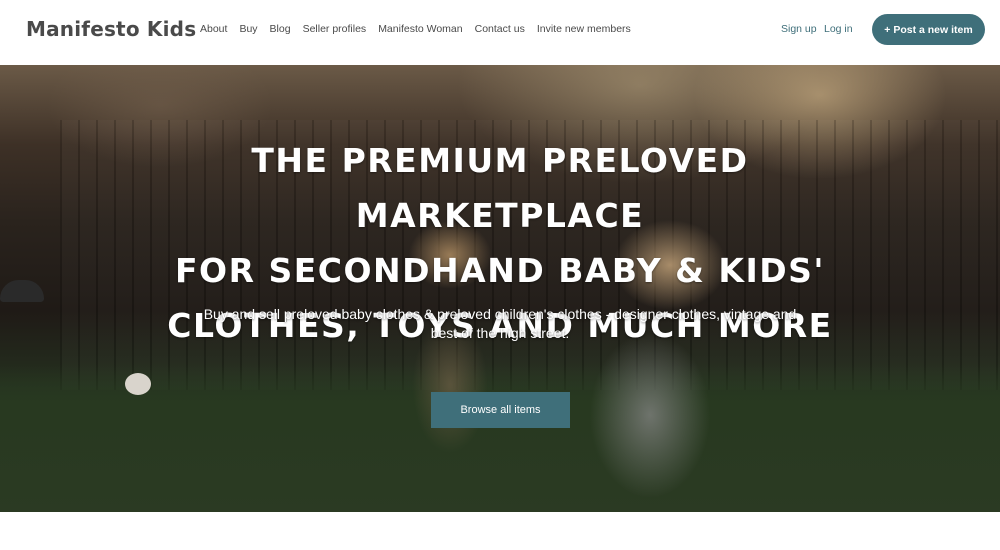  Describe the element at coordinates (111, 29) in the screenshot. I see `site-logo: Manifesto Kids` at that location.